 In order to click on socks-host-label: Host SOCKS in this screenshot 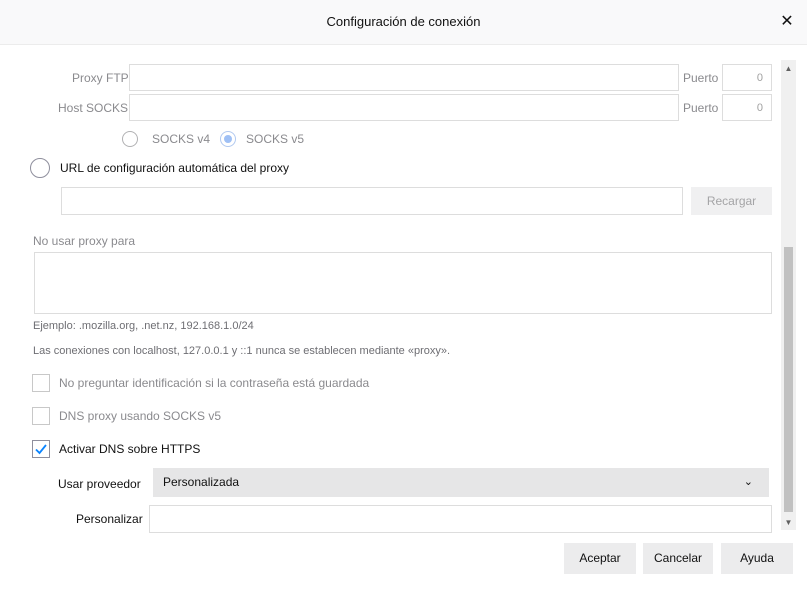, I will do `click(93, 108)`.